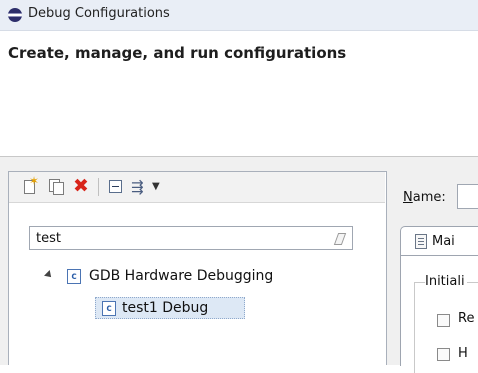 Image resolution: width=478 pixels, height=373 pixels. What do you see at coordinates (191, 238) in the screenshot?
I see `filter-input: test` at bounding box center [191, 238].